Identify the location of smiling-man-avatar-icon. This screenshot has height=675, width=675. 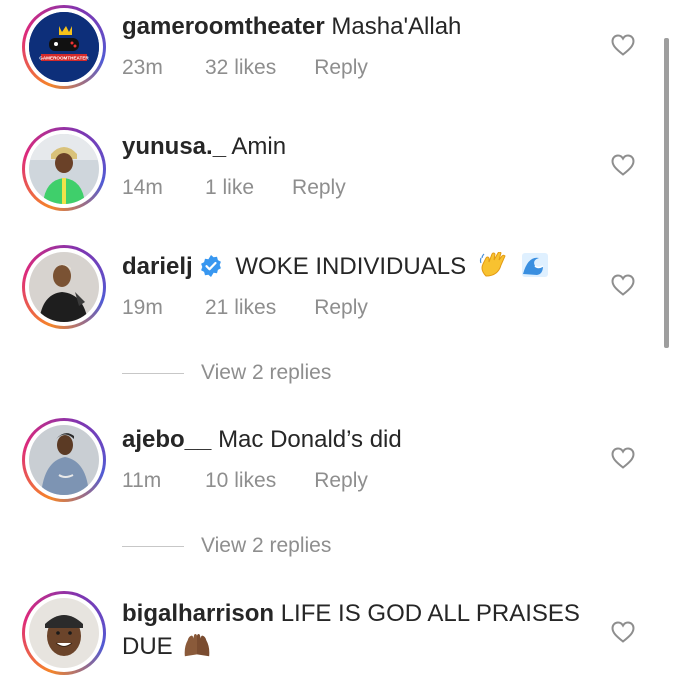
(64, 633).